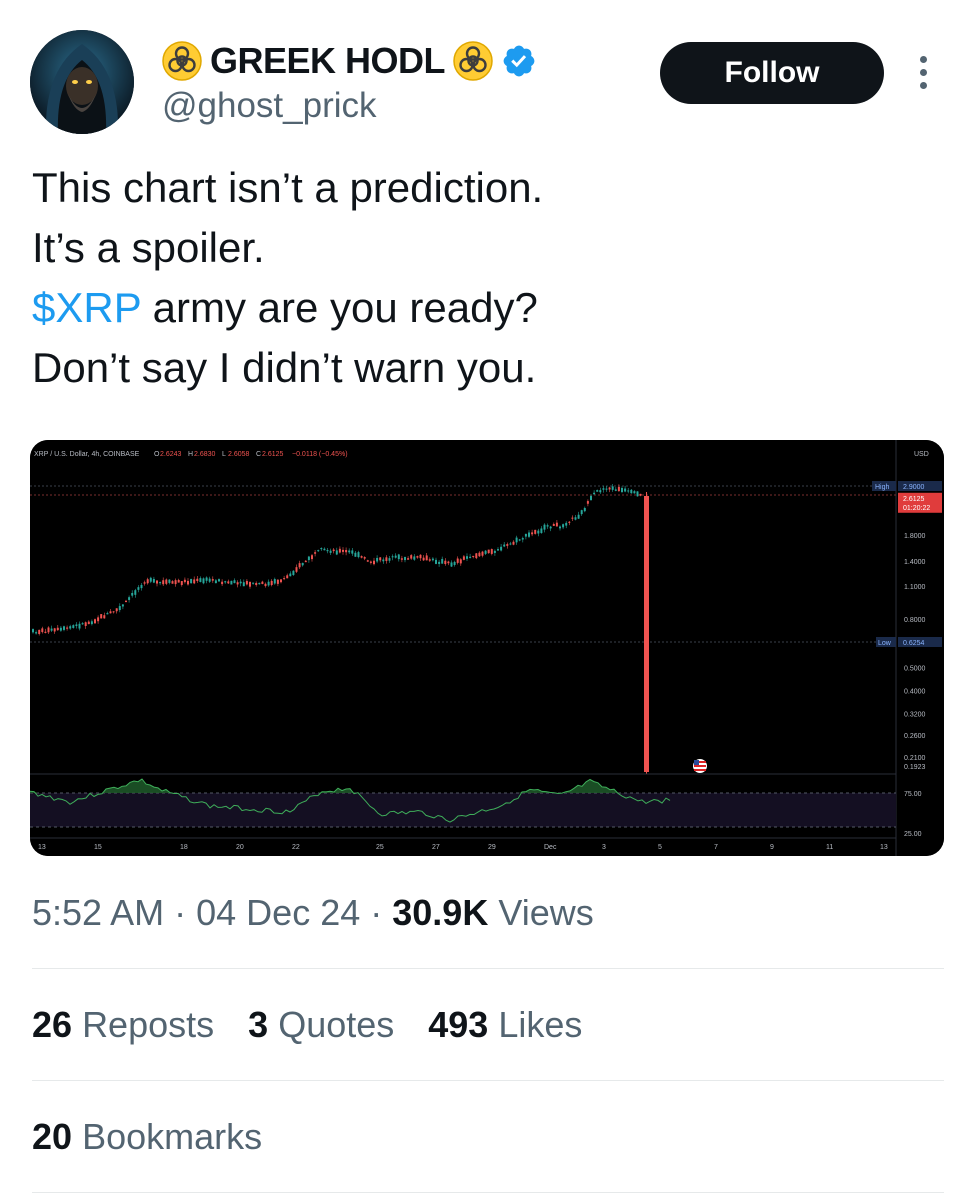 The height and width of the screenshot is (1200, 960). Describe the element at coordinates (550, 847) in the screenshot. I see `x-tick-label: Dec` at that location.